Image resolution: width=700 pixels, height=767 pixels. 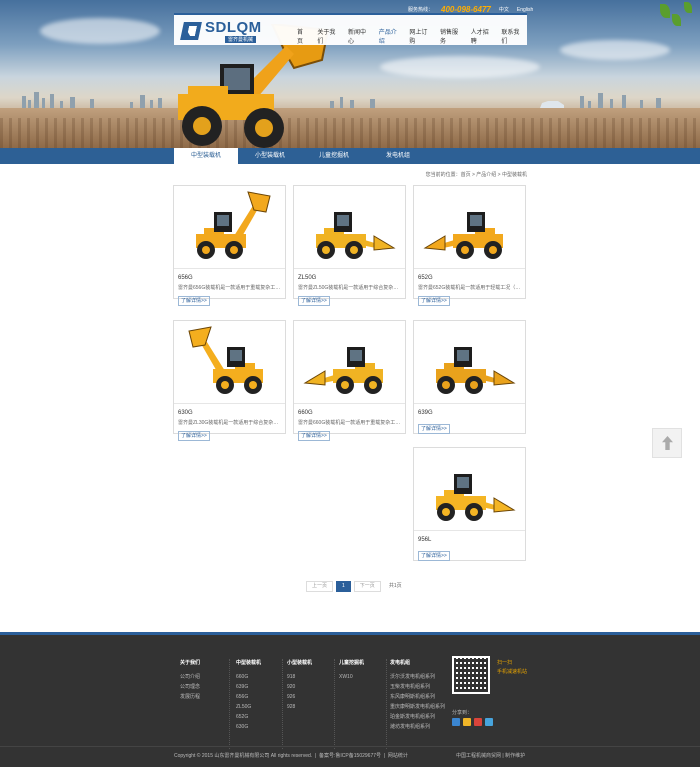 I want to click on leaf-decoration, so click(x=665, y=11).